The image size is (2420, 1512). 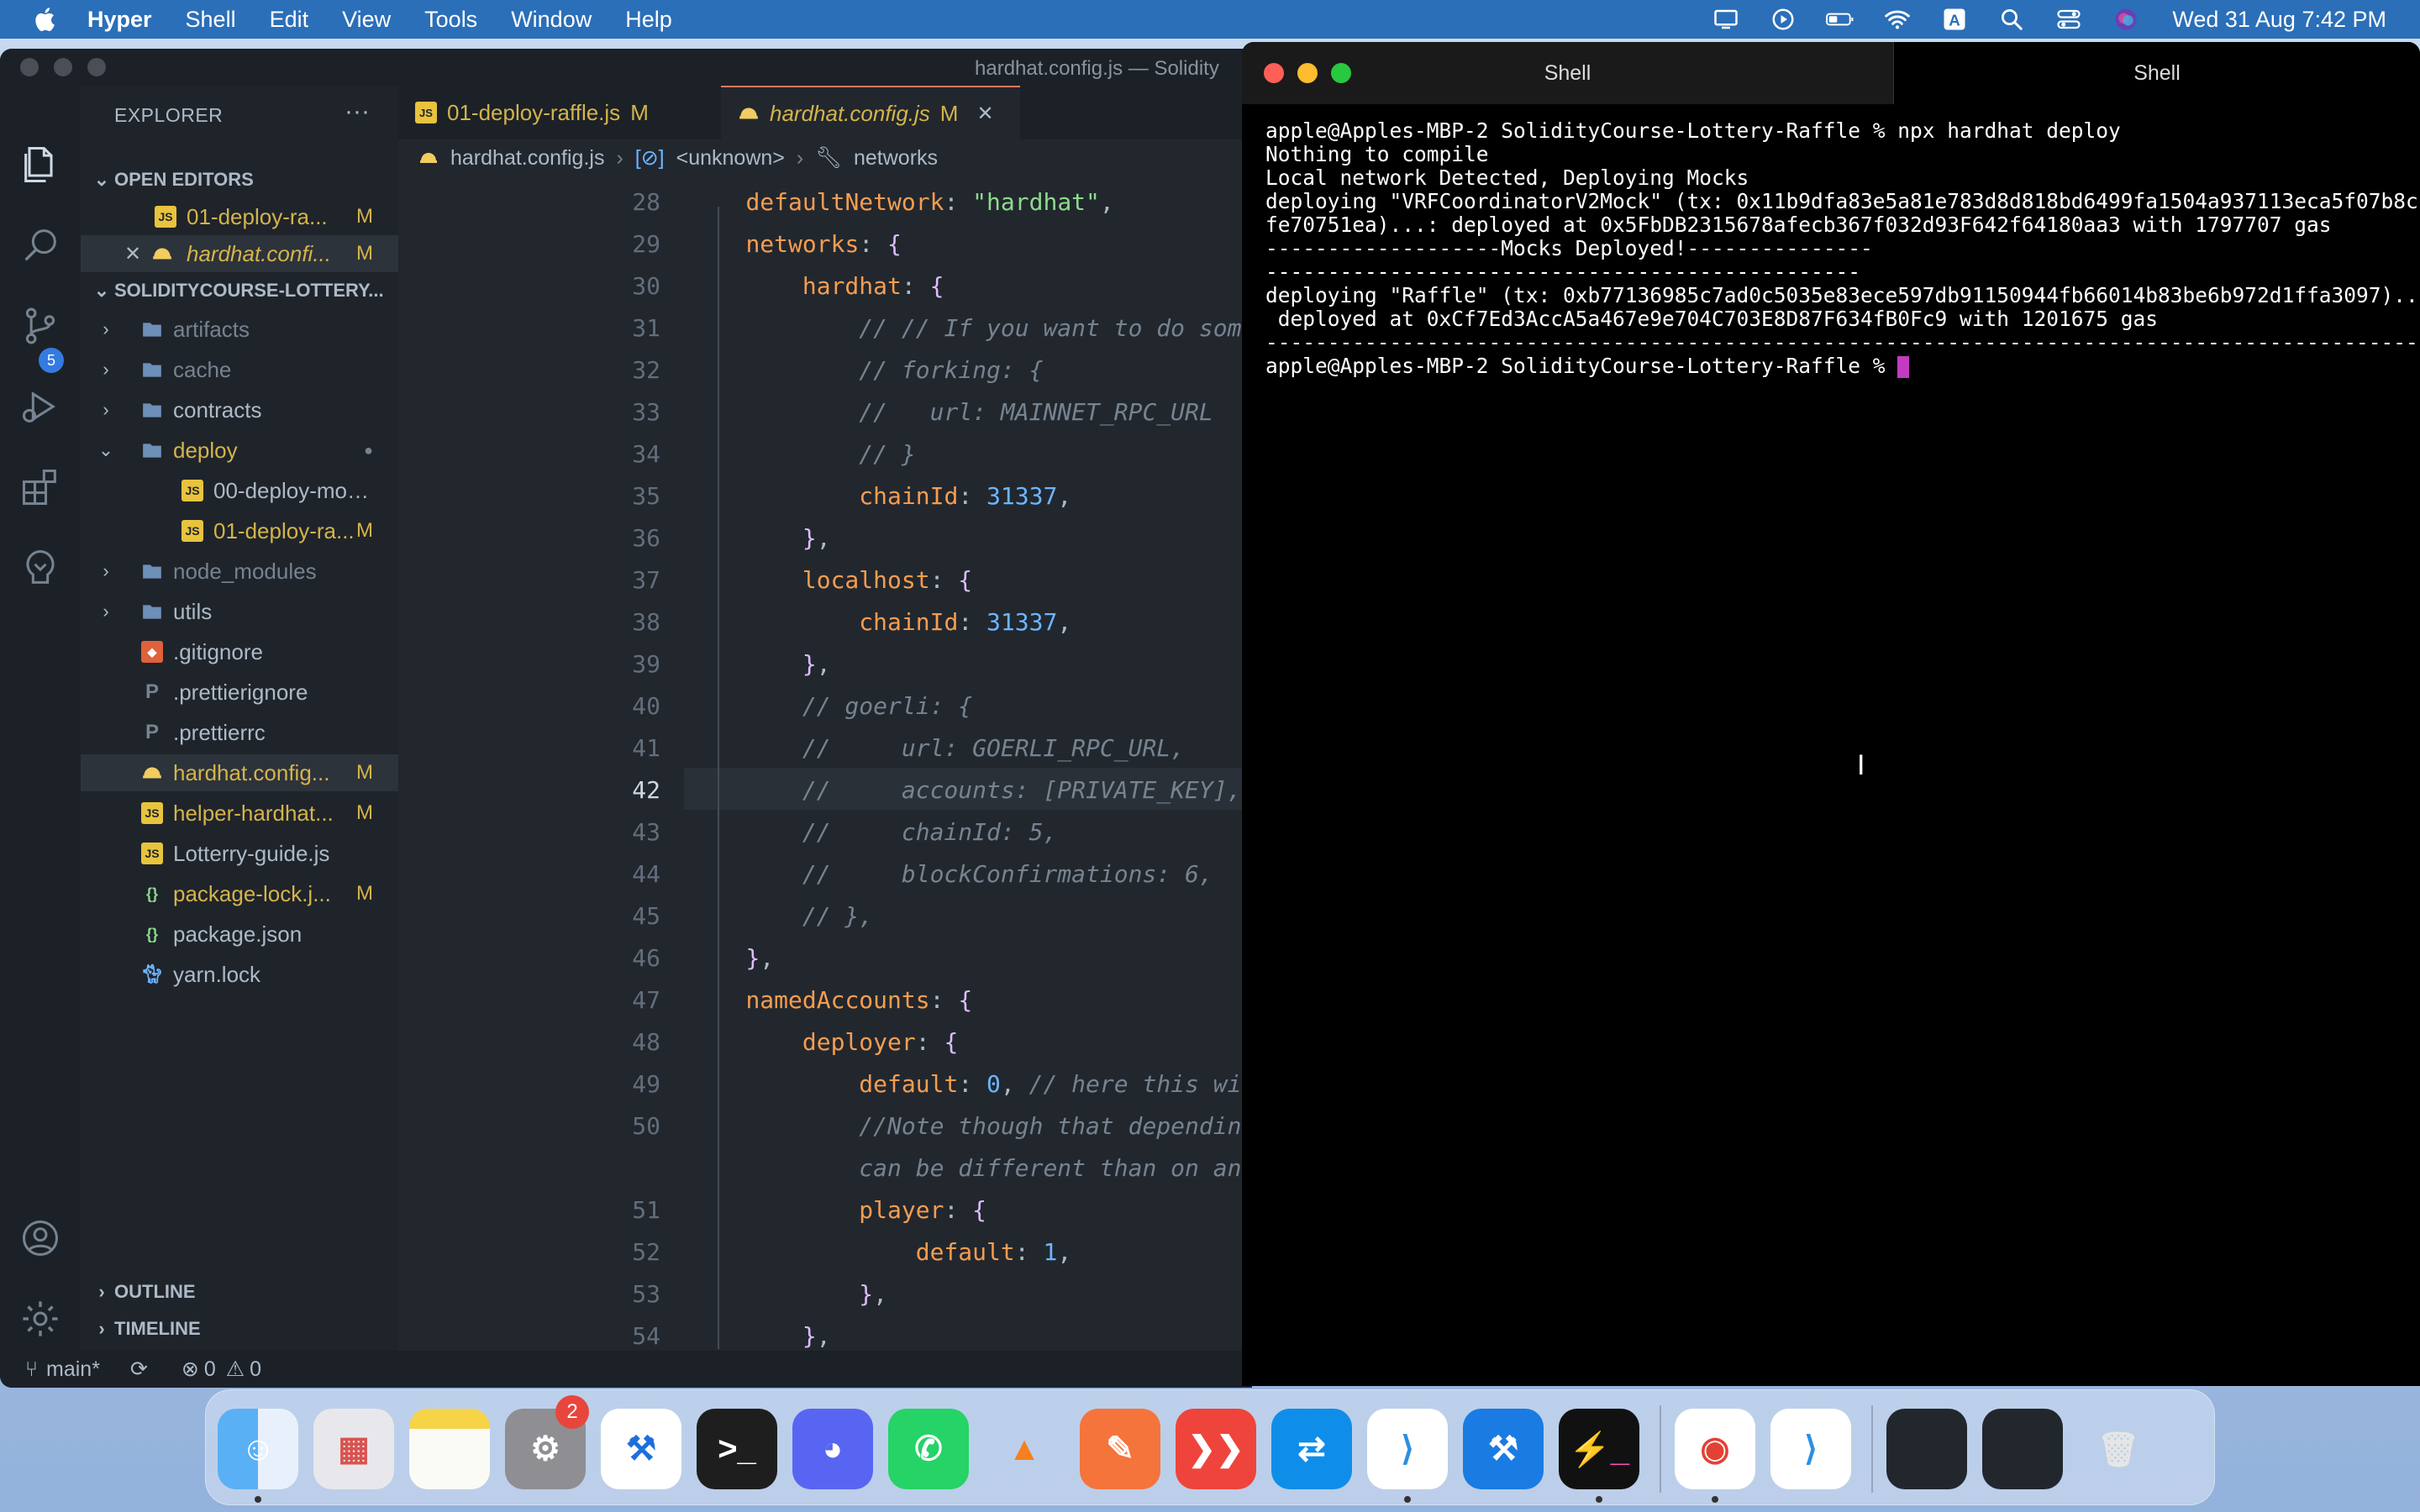 I want to click on file-name: yarn.lock, so click(x=217, y=974).